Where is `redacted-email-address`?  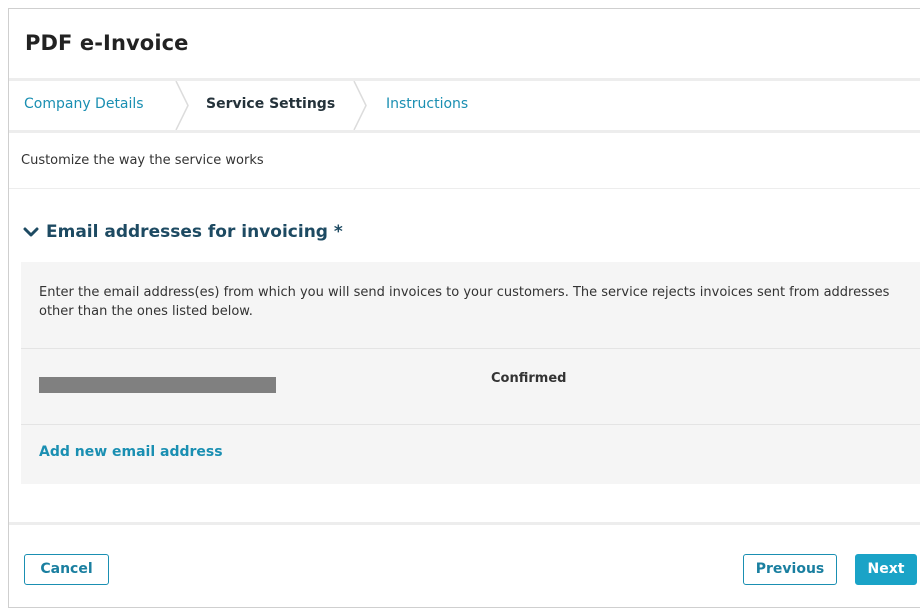
redacted-email-address is located at coordinates (157, 385).